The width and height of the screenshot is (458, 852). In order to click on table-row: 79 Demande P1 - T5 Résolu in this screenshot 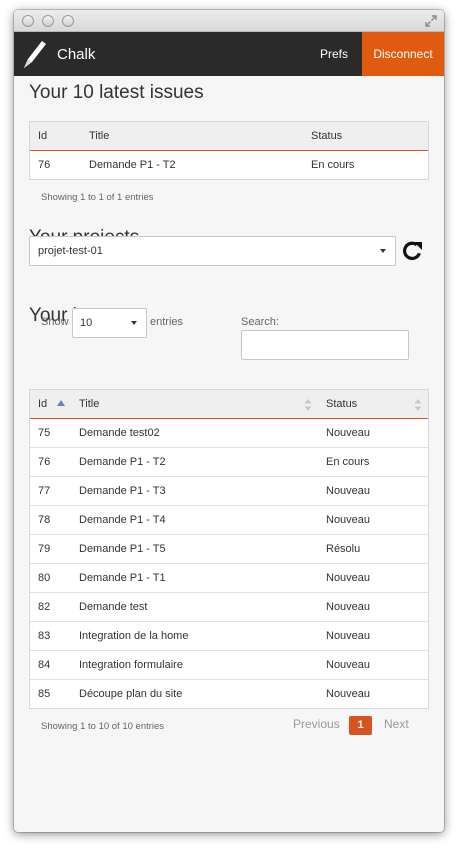, I will do `click(229, 548)`.